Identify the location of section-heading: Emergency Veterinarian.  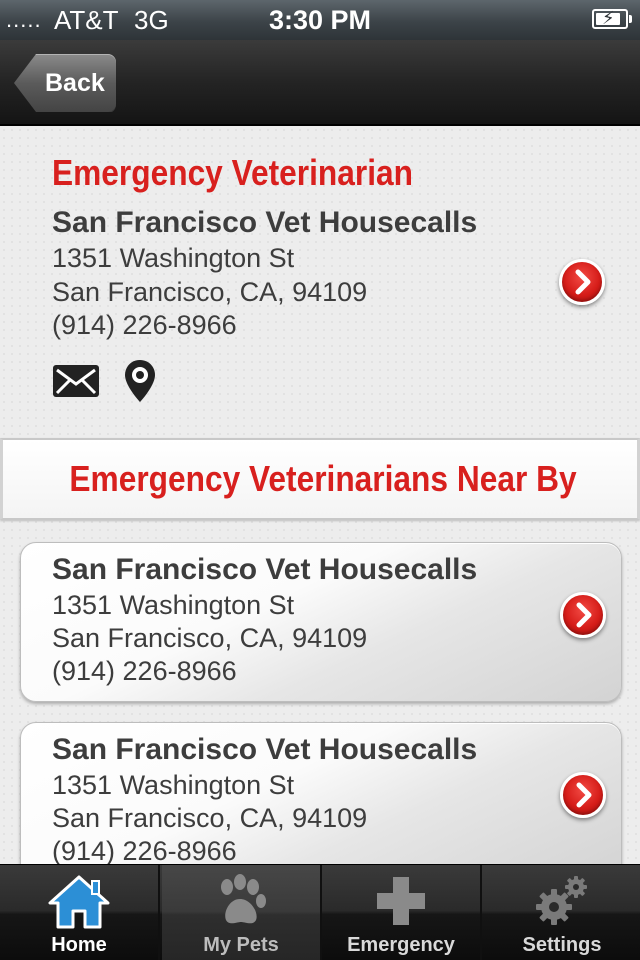
(232, 172).